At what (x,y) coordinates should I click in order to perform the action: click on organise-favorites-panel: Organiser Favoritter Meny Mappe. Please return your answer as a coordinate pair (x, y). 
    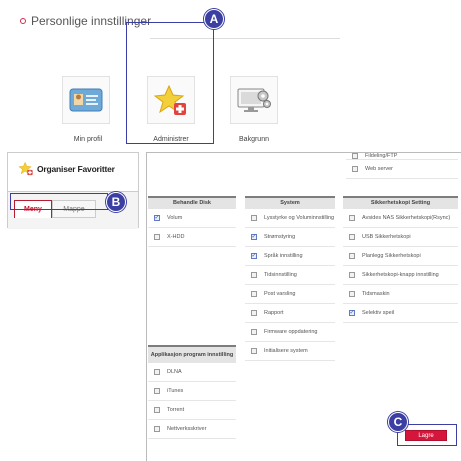
    Looking at the image, I should click on (73, 190).